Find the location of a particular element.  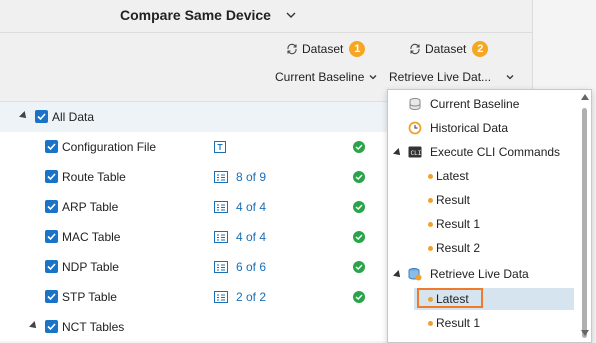

menu-item-execute-cli-commands: CLI Execute CLI Commands is located at coordinates (483, 152).